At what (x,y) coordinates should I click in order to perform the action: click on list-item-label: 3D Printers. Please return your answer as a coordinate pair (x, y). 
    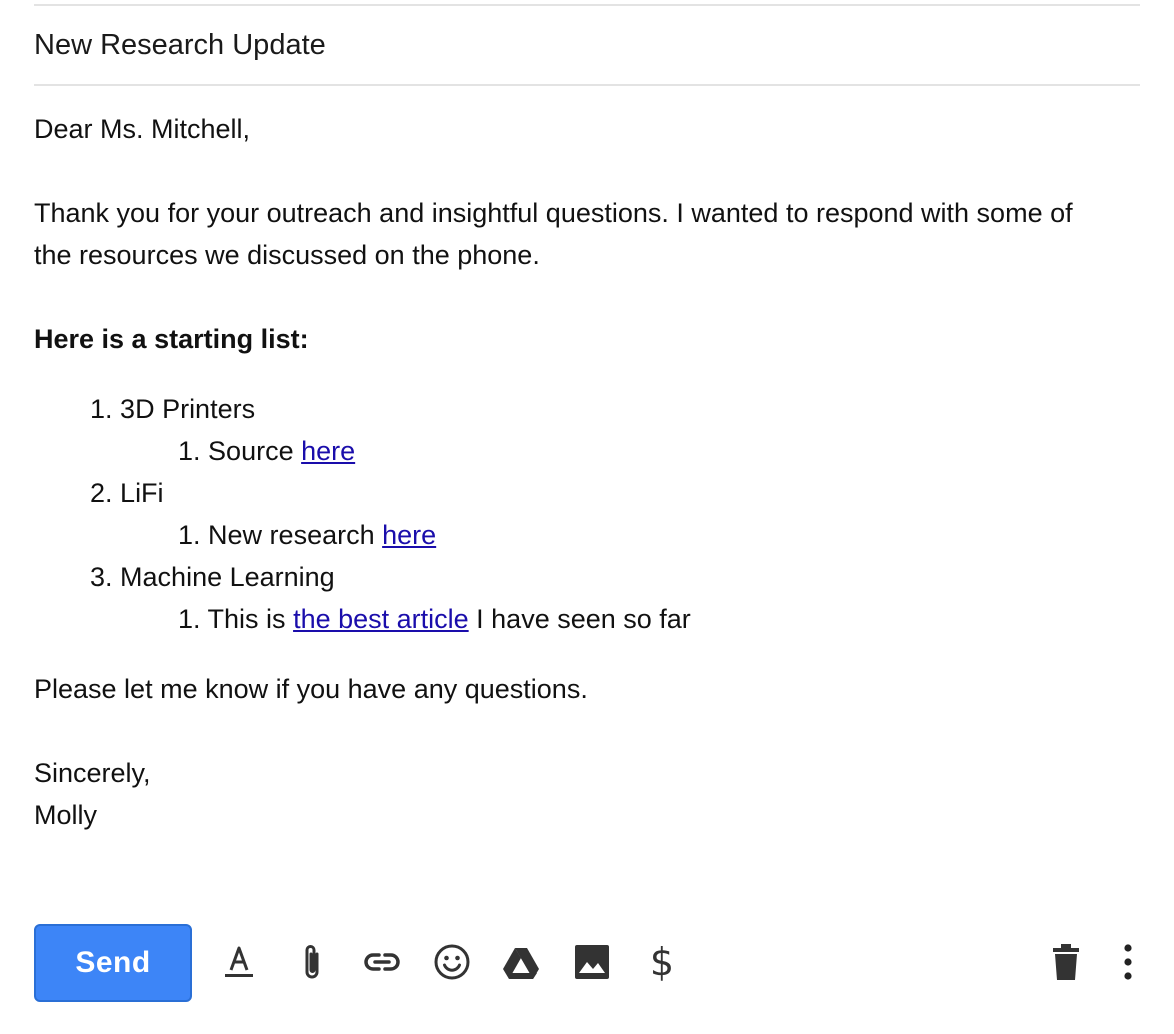
    Looking at the image, I should click on (188, 409).